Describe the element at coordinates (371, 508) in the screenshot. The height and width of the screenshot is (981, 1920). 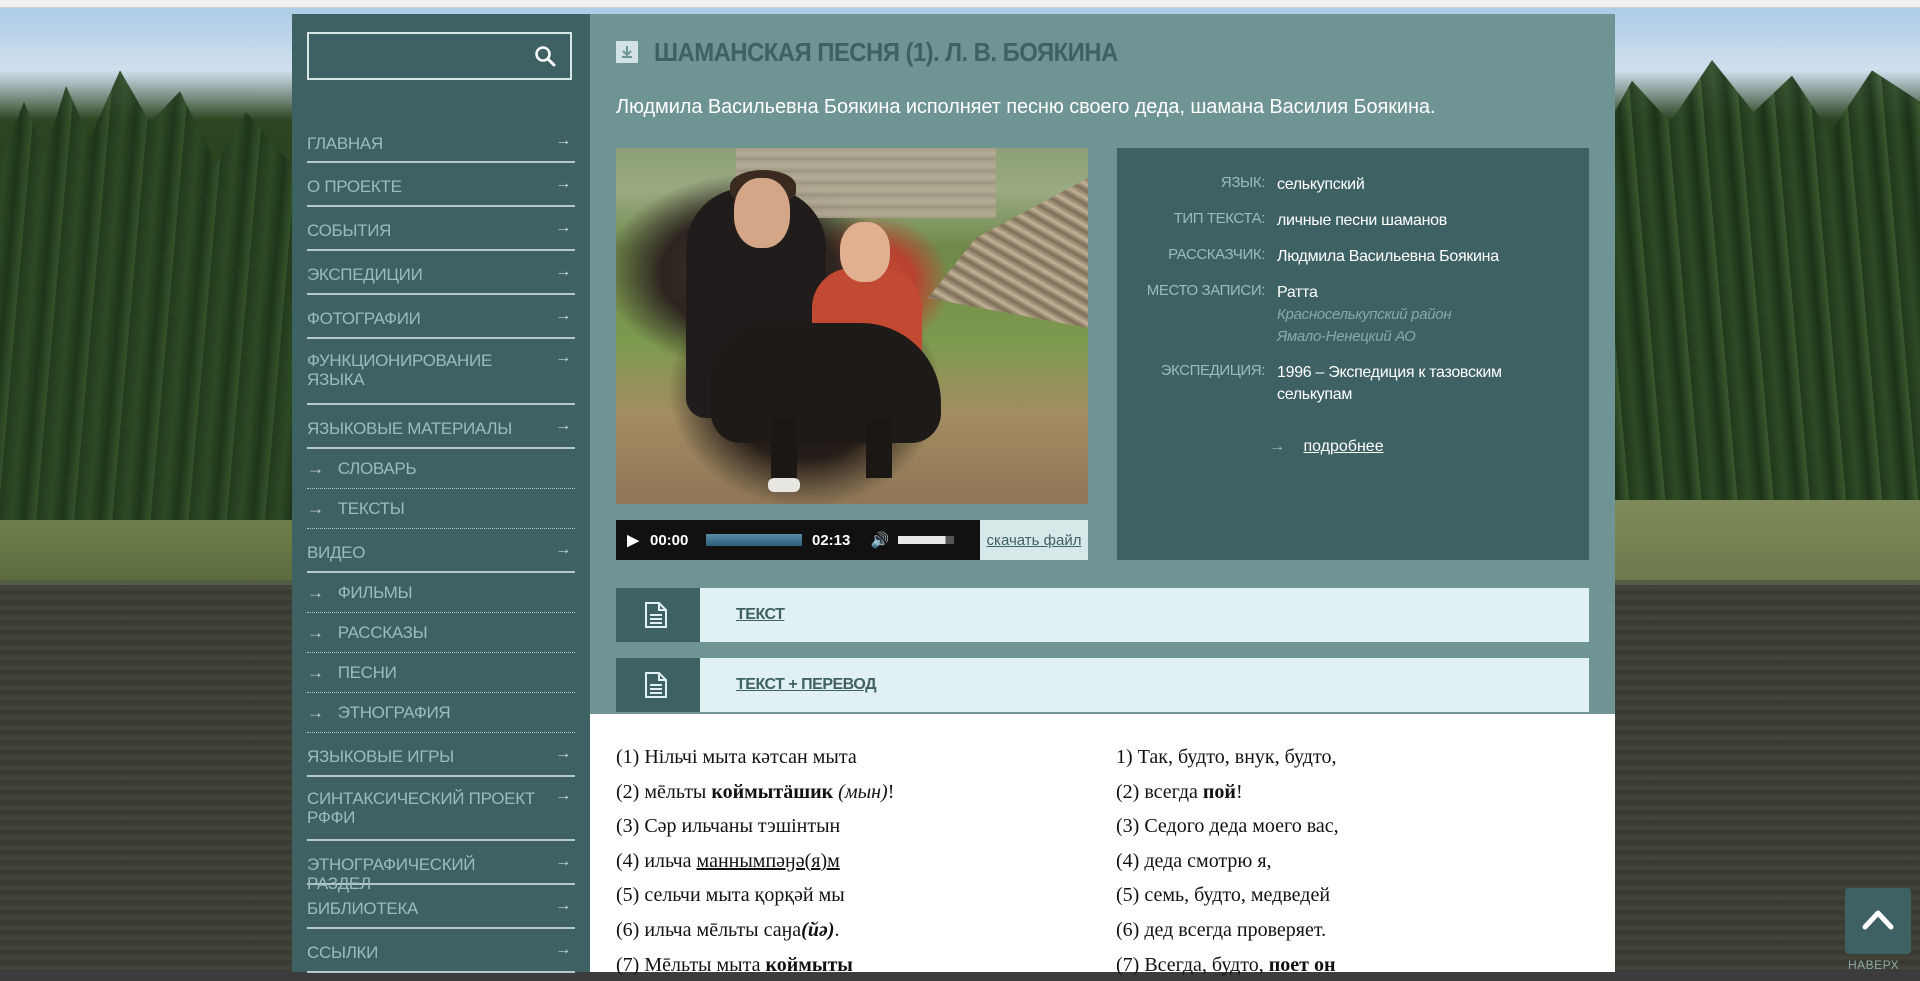
I see `sidebar-item-label: ТЕКСТЫ` at that location.